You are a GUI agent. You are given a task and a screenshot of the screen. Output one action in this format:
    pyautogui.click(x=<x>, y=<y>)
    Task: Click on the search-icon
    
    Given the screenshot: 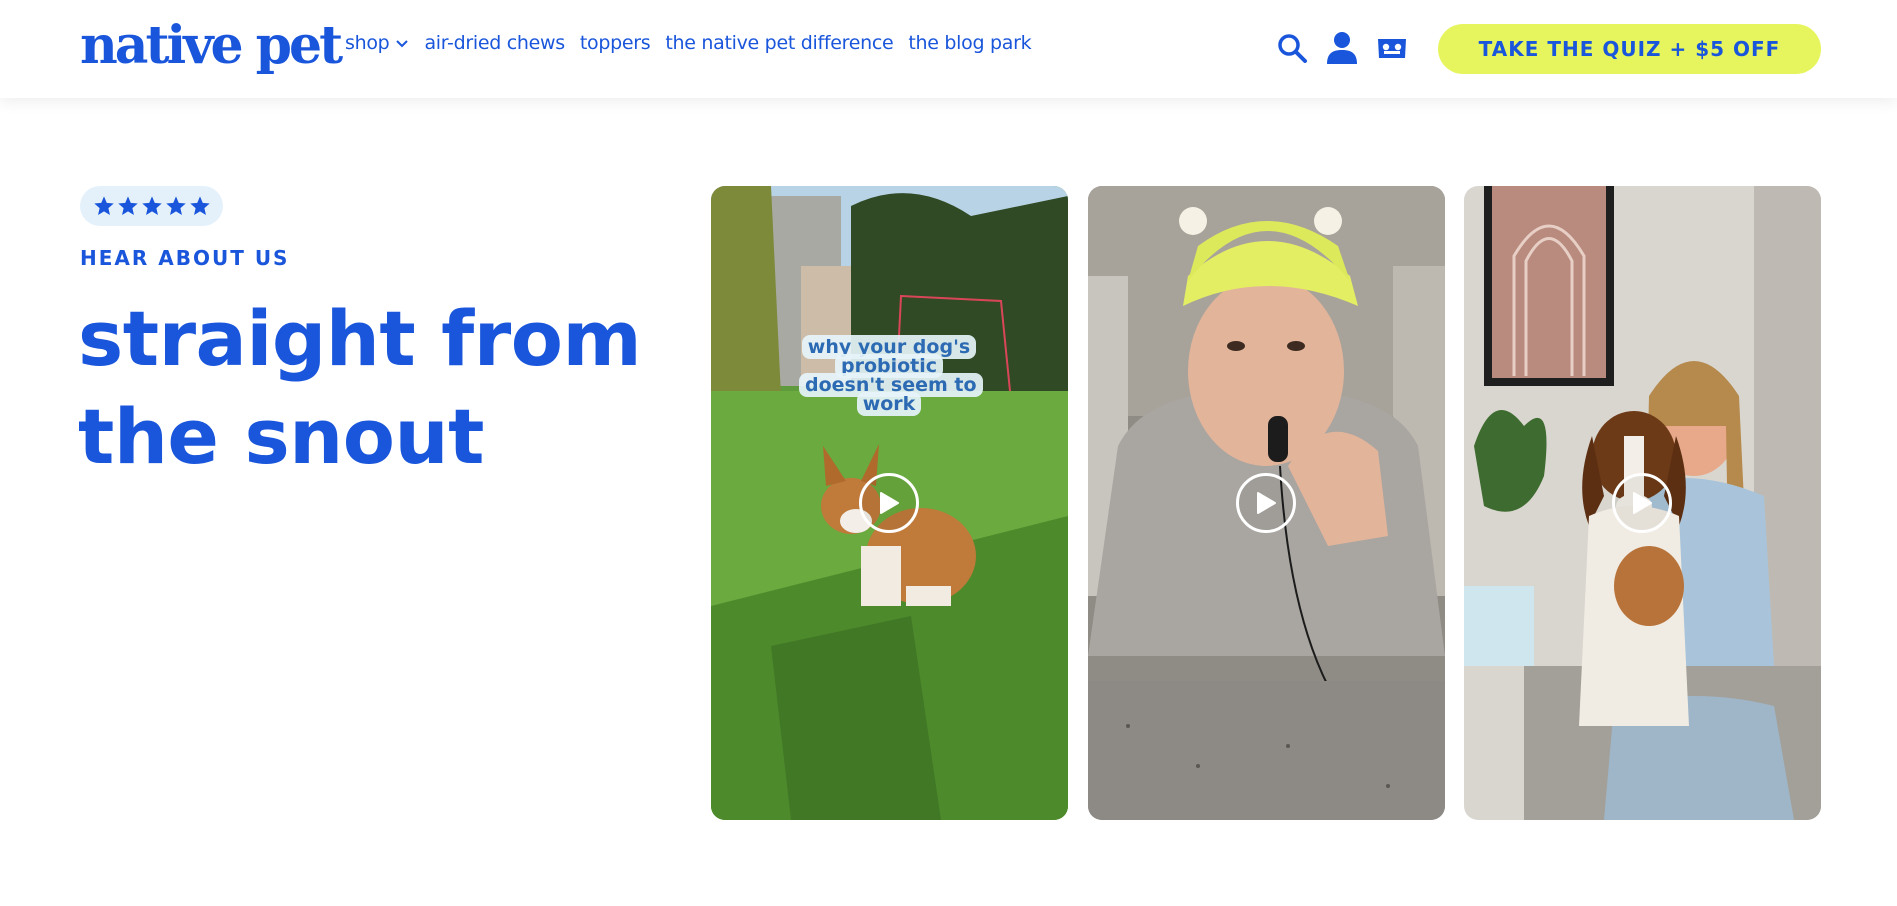 What is the action you would take?
    pyautogui.click(x=1292, y=48)
    